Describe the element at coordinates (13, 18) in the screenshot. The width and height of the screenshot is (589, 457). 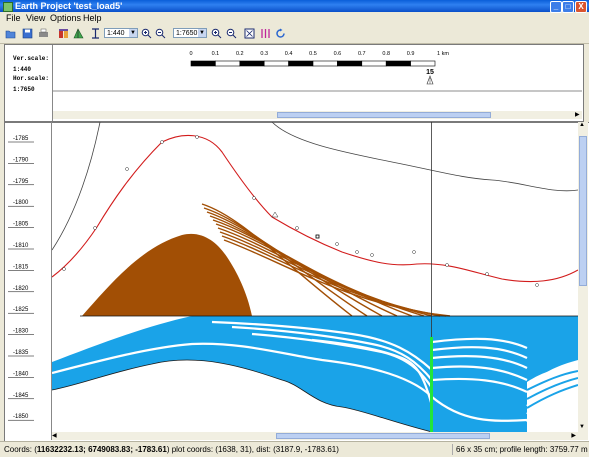
I see `menu-file: File` at that location.